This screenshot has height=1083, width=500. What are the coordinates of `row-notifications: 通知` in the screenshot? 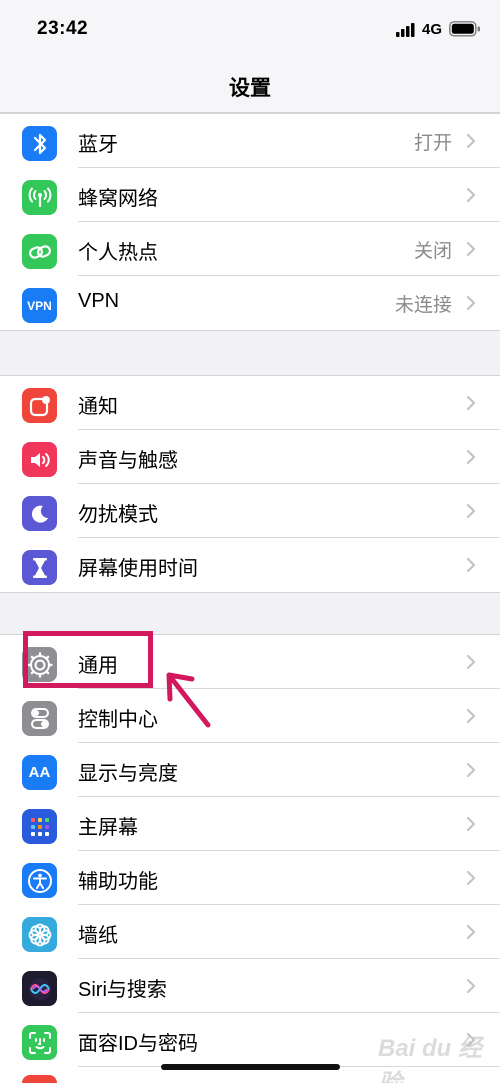 It's located at (250, 403).